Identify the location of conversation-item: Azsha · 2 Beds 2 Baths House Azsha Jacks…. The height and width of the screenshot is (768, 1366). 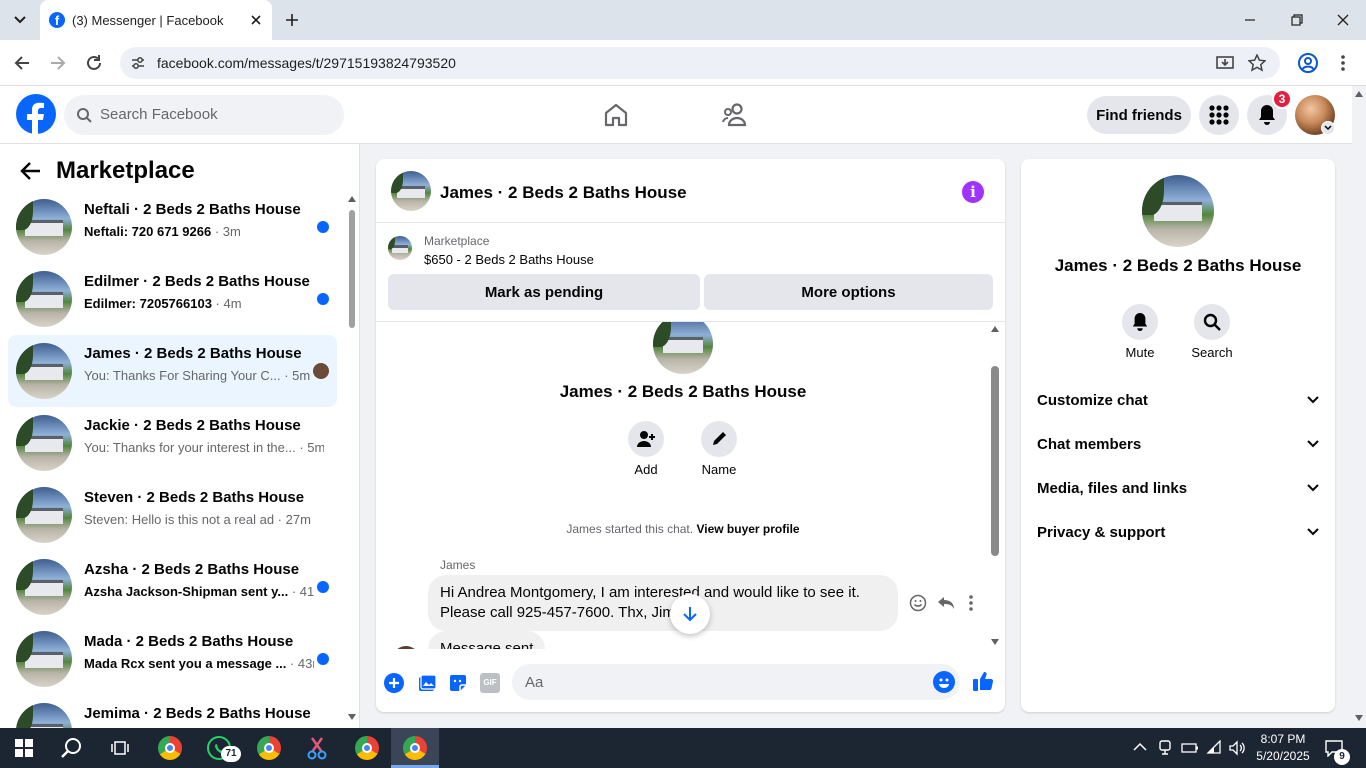
(172, 587).